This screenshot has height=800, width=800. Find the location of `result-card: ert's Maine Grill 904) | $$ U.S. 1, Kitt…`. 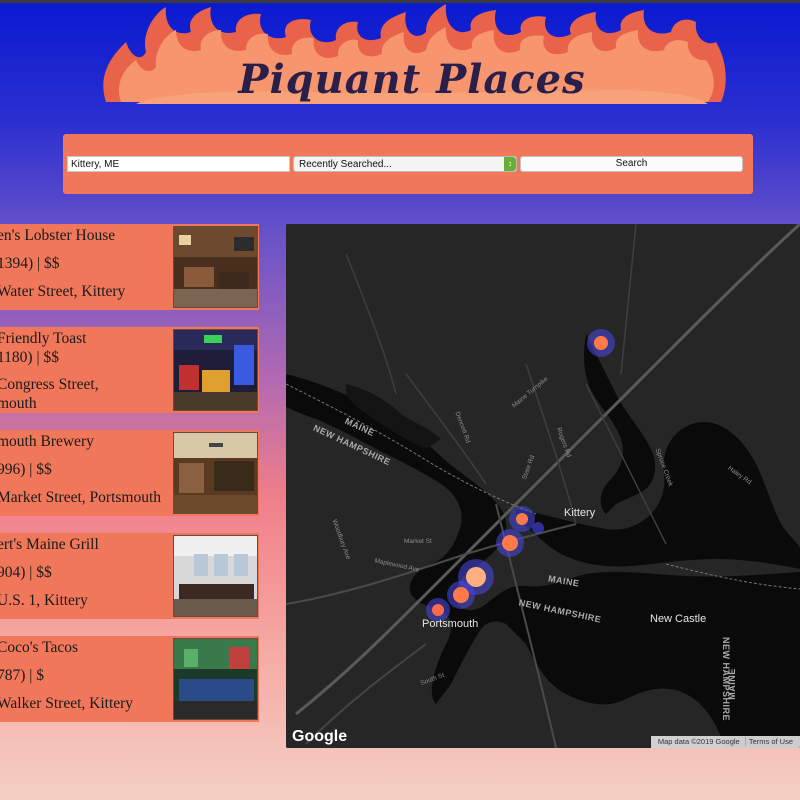

result-card: ert's Maine Grill 904) | $$ U.S. 1, Kitt… is located at coordinates (129, 576).